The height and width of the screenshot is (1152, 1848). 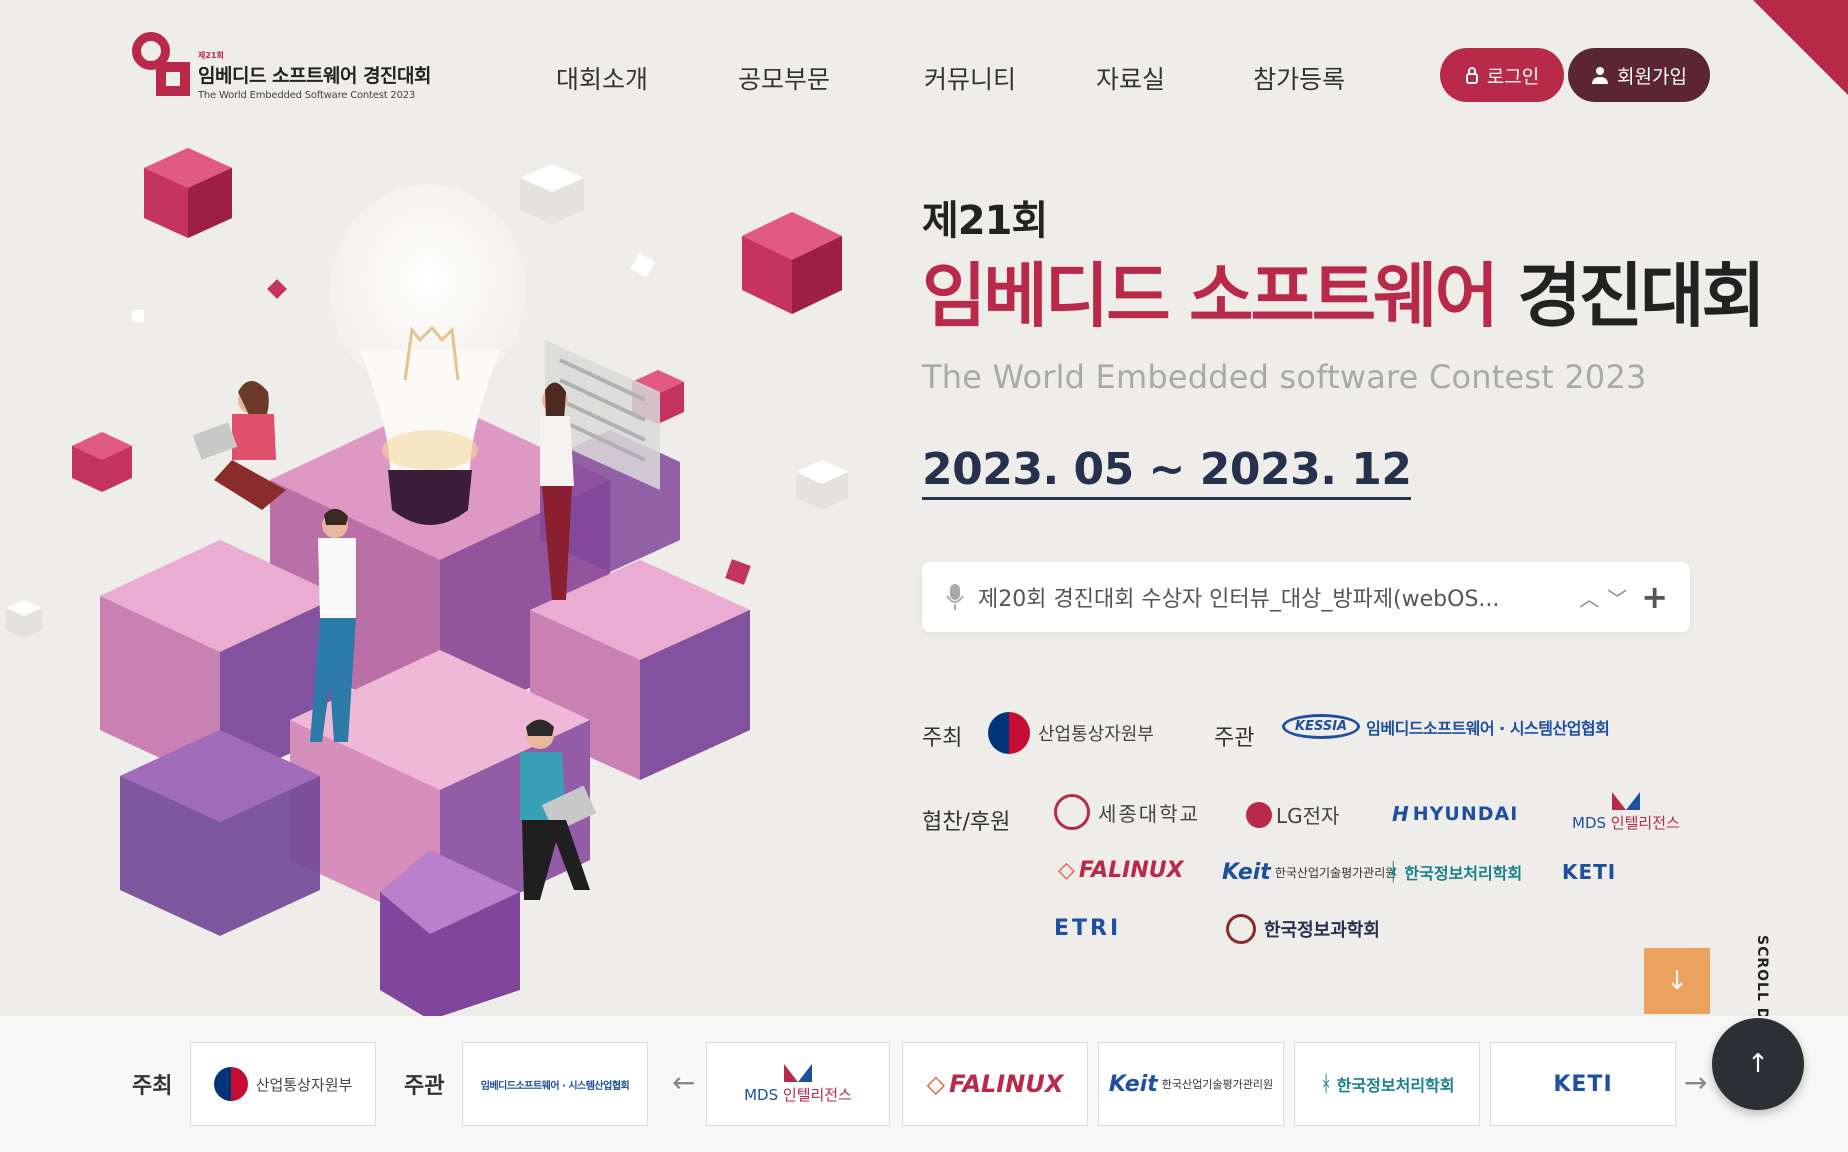 I want to click on arrow-down-icon: ↓, so click(x=1677, y=981).